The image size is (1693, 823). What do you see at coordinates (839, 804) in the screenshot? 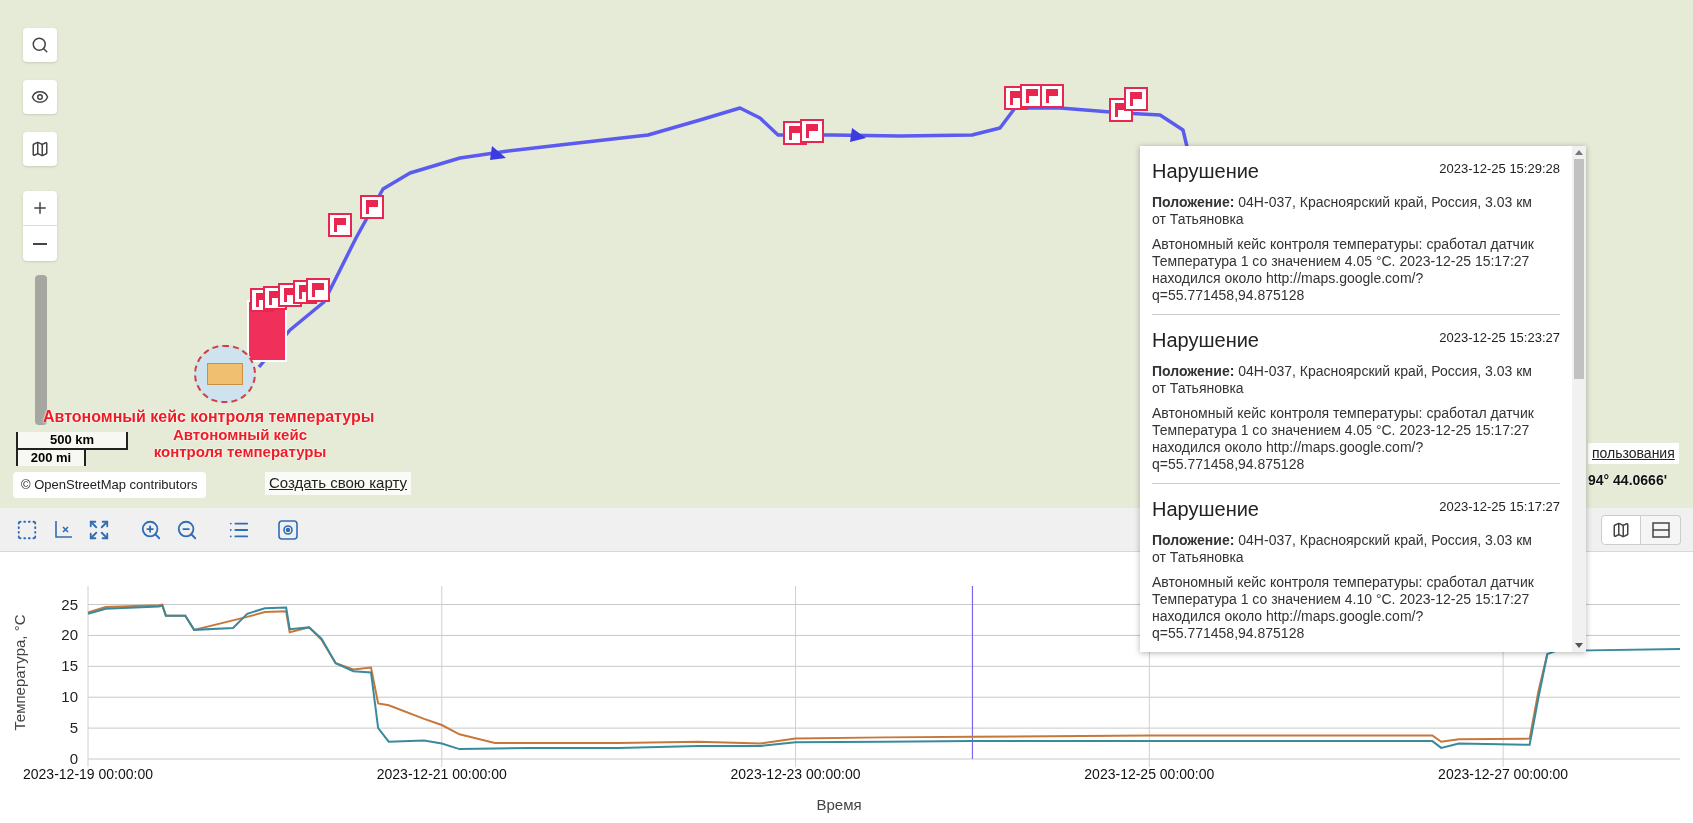
I see `axis-title: Время` at bounding box center [839, 804].